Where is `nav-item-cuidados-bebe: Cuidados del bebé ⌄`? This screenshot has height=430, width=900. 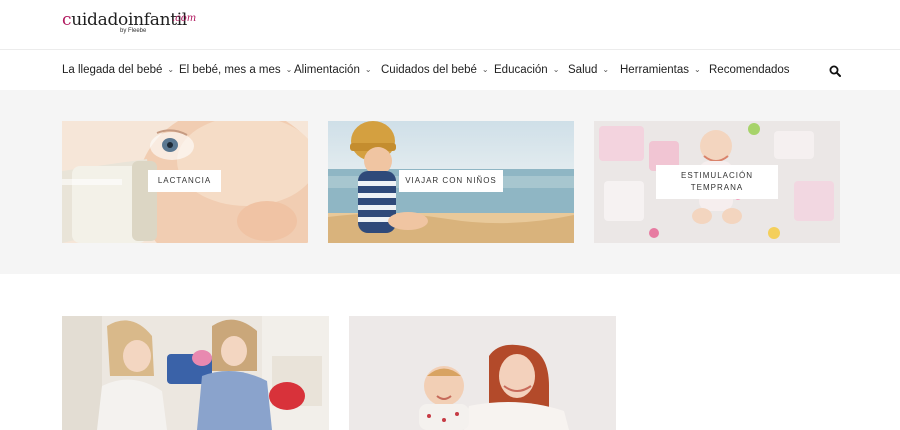
nav-item-cuidados-bebe: Cuidados del bebé ⌄ is located at coordinates (435, 70).